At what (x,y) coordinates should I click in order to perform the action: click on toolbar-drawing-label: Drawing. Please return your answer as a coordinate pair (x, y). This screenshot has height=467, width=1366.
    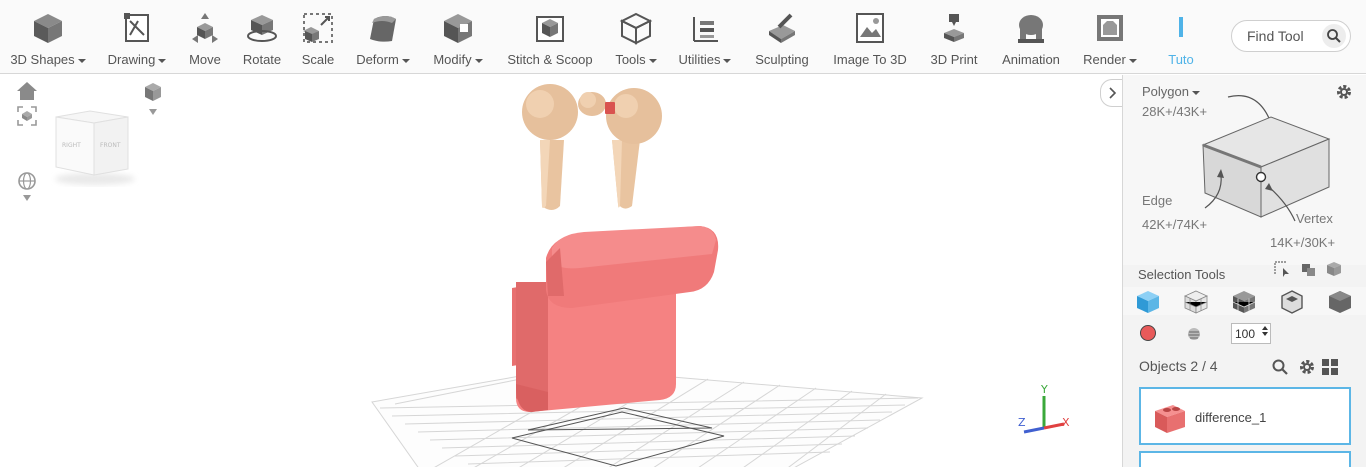
    Looking at the image, I should click on (131, 59).